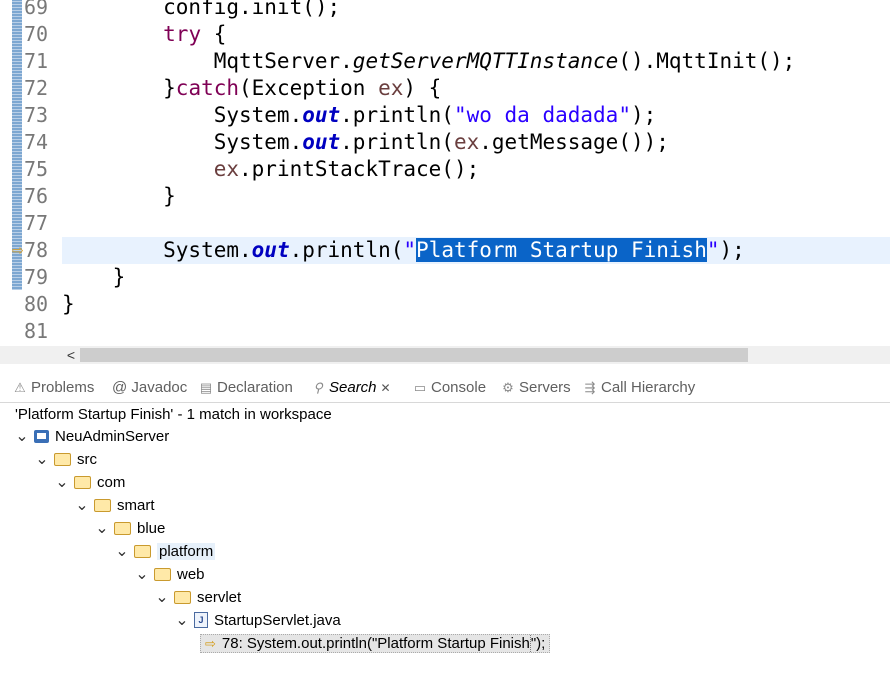 This screenshot has width=890, height=679. What do you see at coordinates (445, 142) in the screenshot?
I see `code-line: System.out.println(ex.getMessage());` at bounding box center [445, 142].